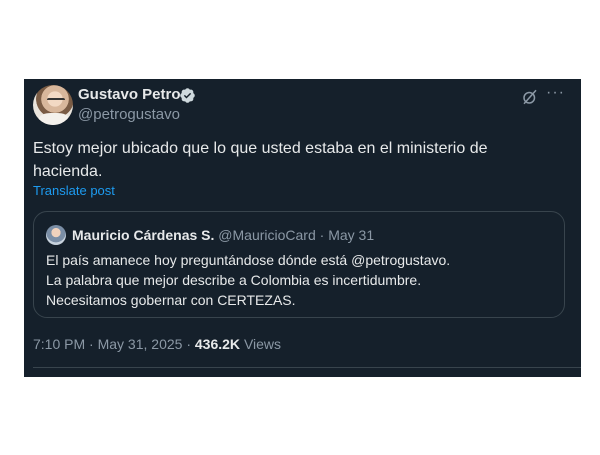  I want to click on views-label: Views, so click(262, 344).